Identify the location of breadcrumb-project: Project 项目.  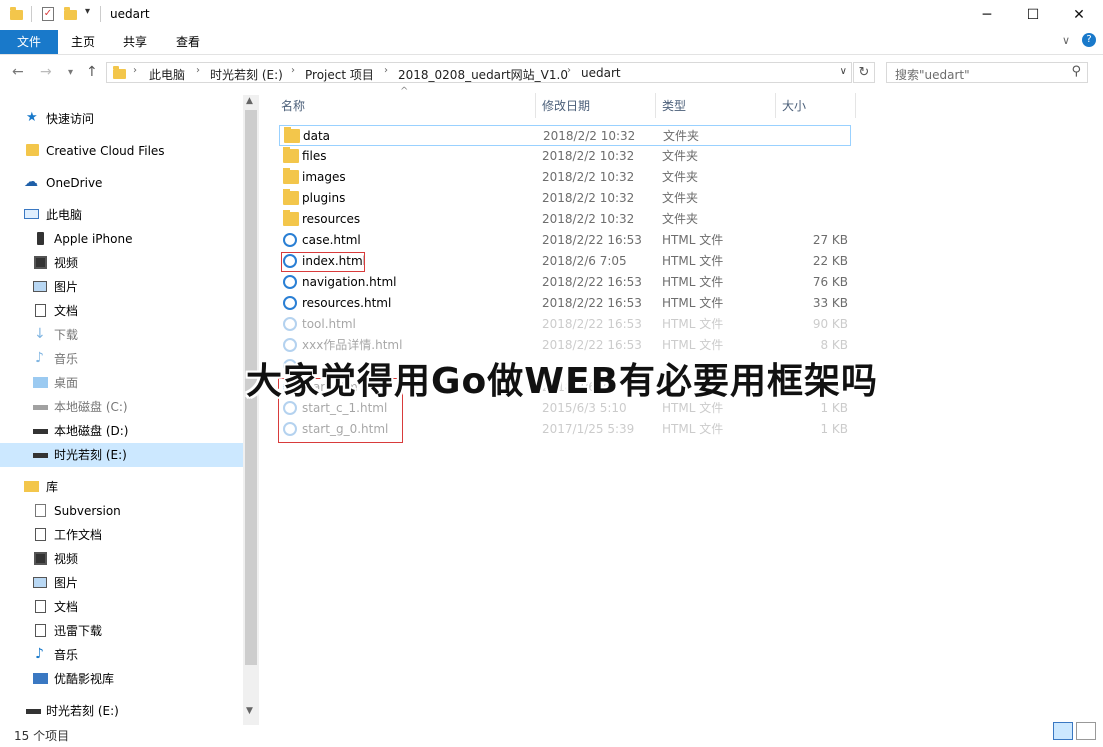
(339, 74).